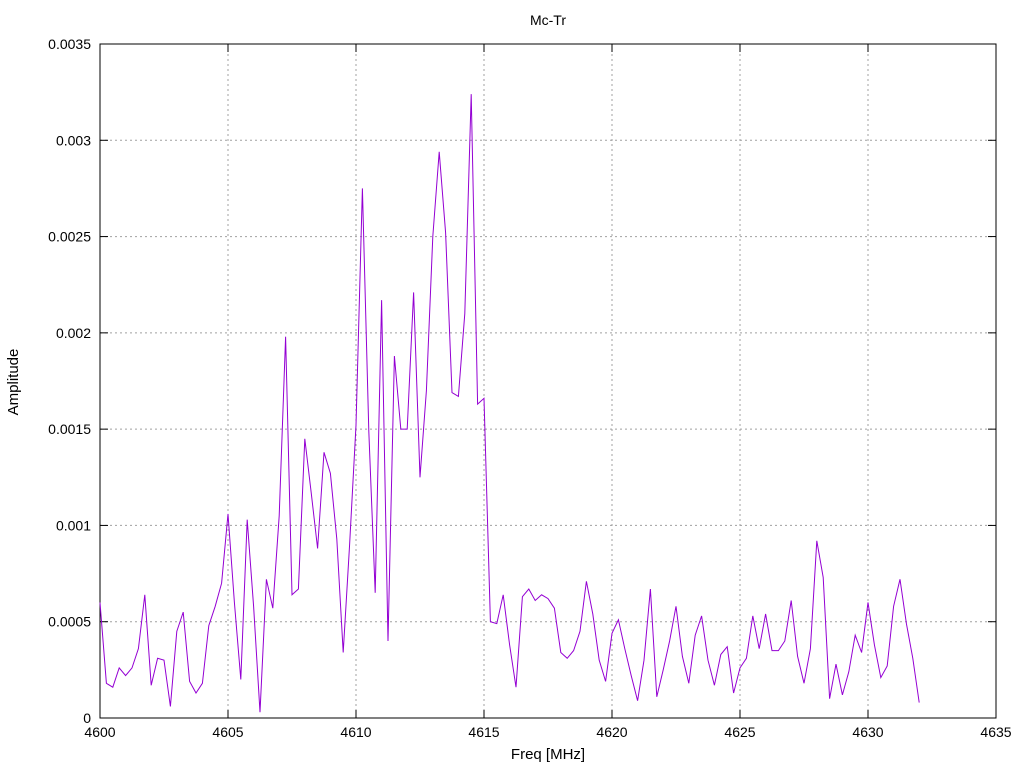  What do you see at coordinates (69, 429) in the screenshot?
I see `y-tick-label: 0.0015` at bounding box center [69, 429].